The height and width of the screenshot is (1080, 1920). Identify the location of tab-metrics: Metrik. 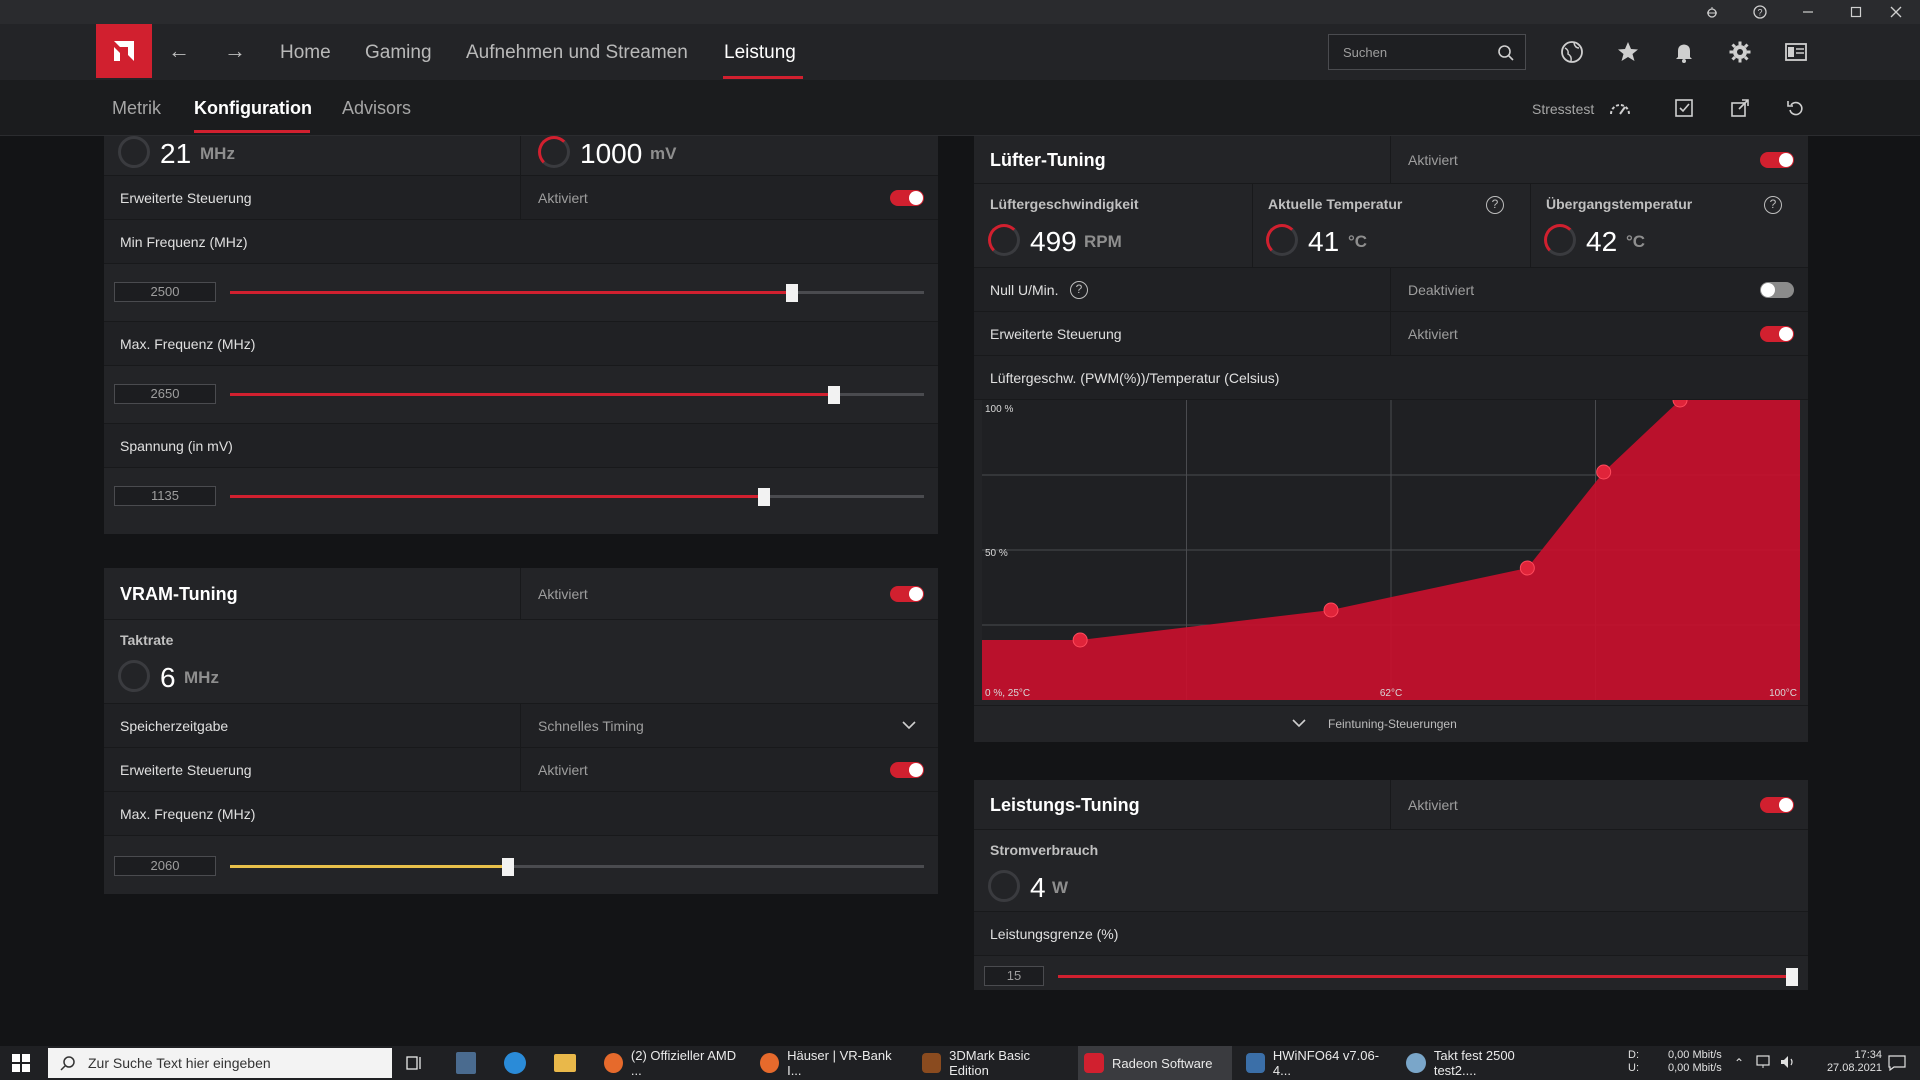
(136, 108).